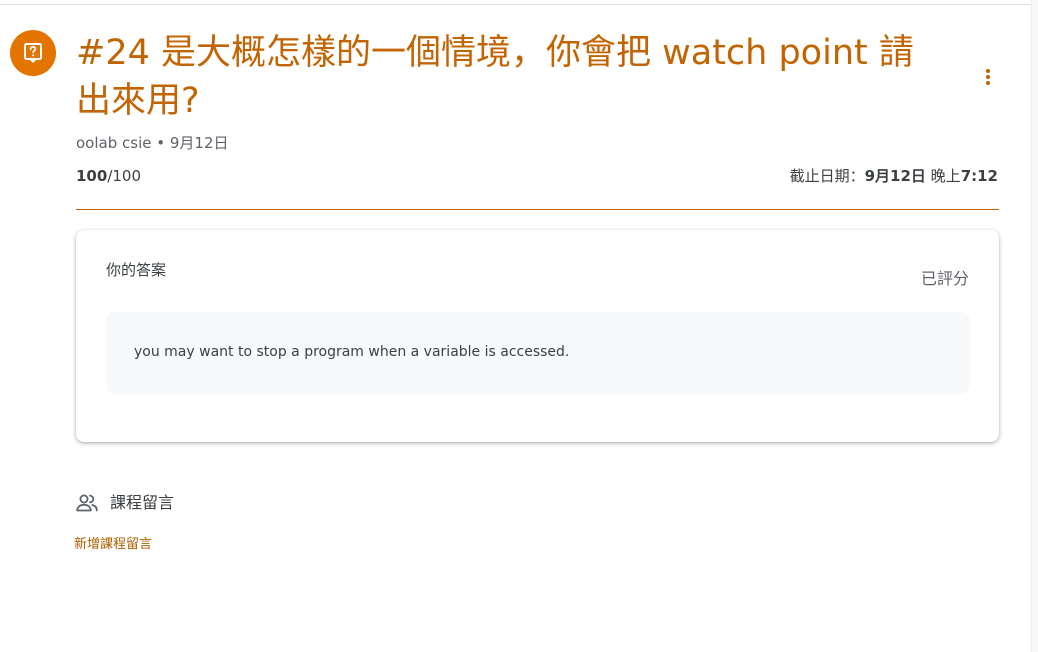  Describe the element at coordinates (537, 209) in the screenshot. I see `header-divider` at that location.